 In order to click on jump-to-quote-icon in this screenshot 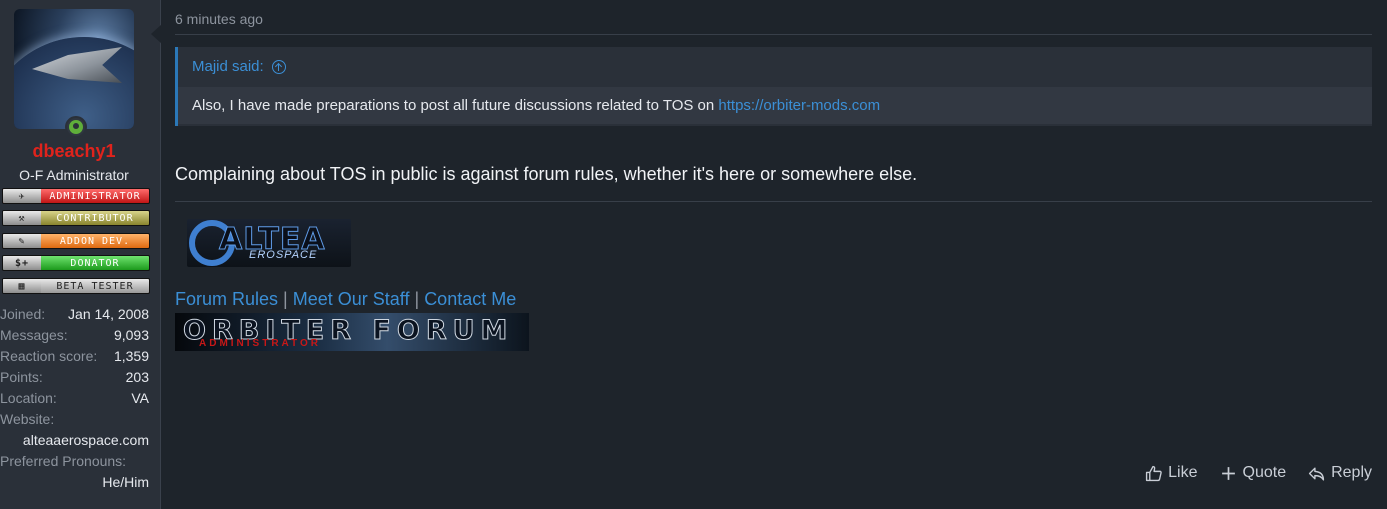, I will do `click(278, 67)`.